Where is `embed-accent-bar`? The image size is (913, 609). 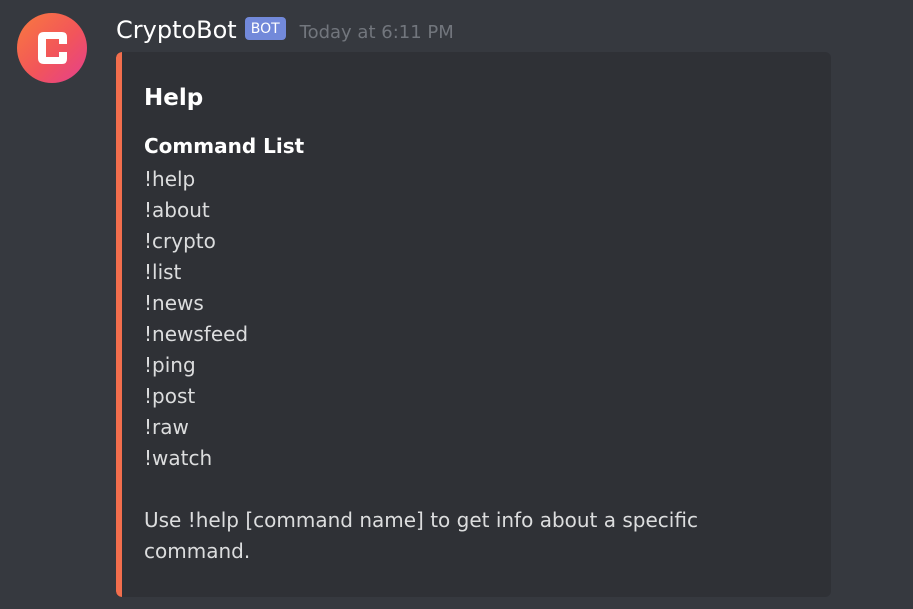
embed-accent-bar is located at coordinates (119, 324).